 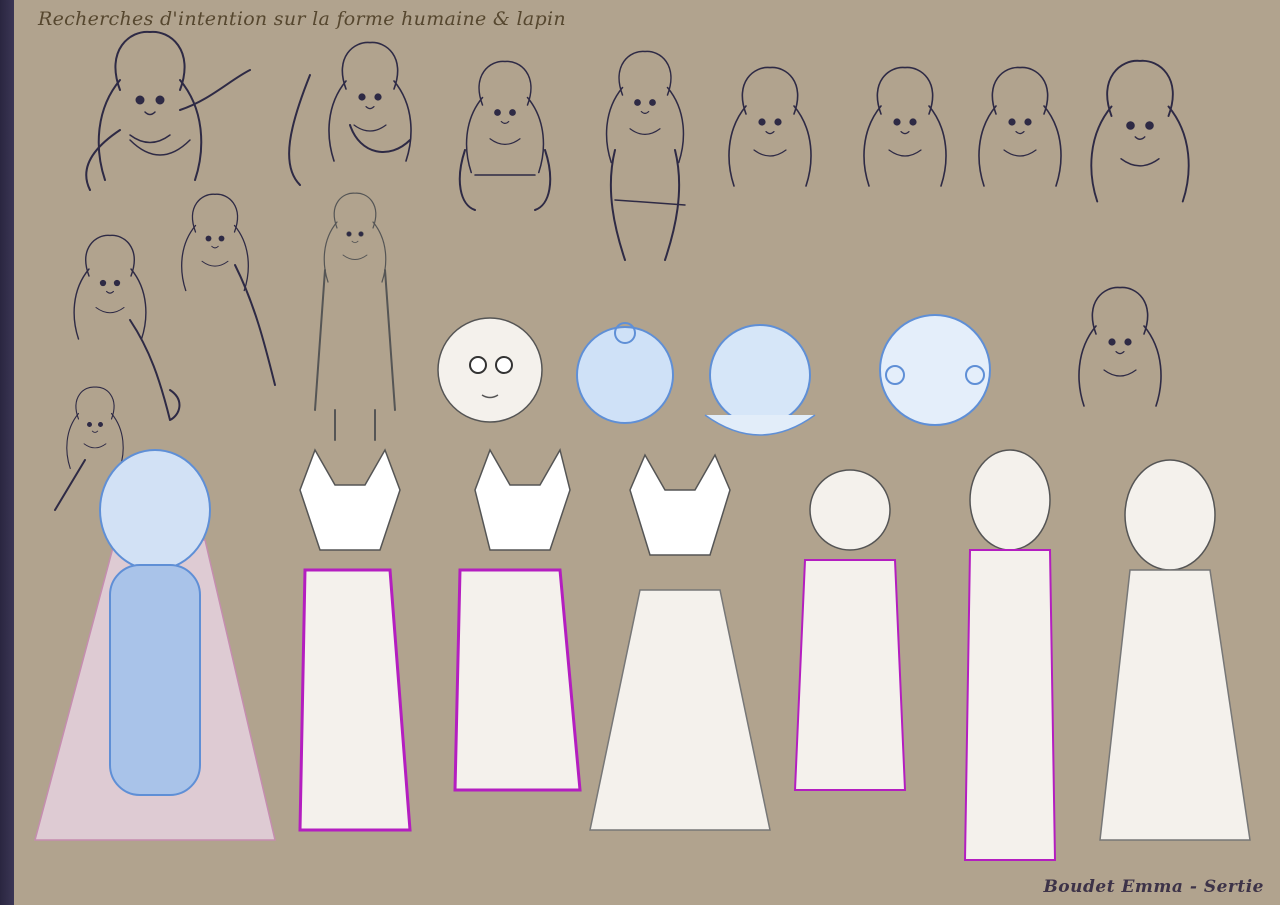 I want to click on bunny-sketch-standing, so click(x=355, y=316).